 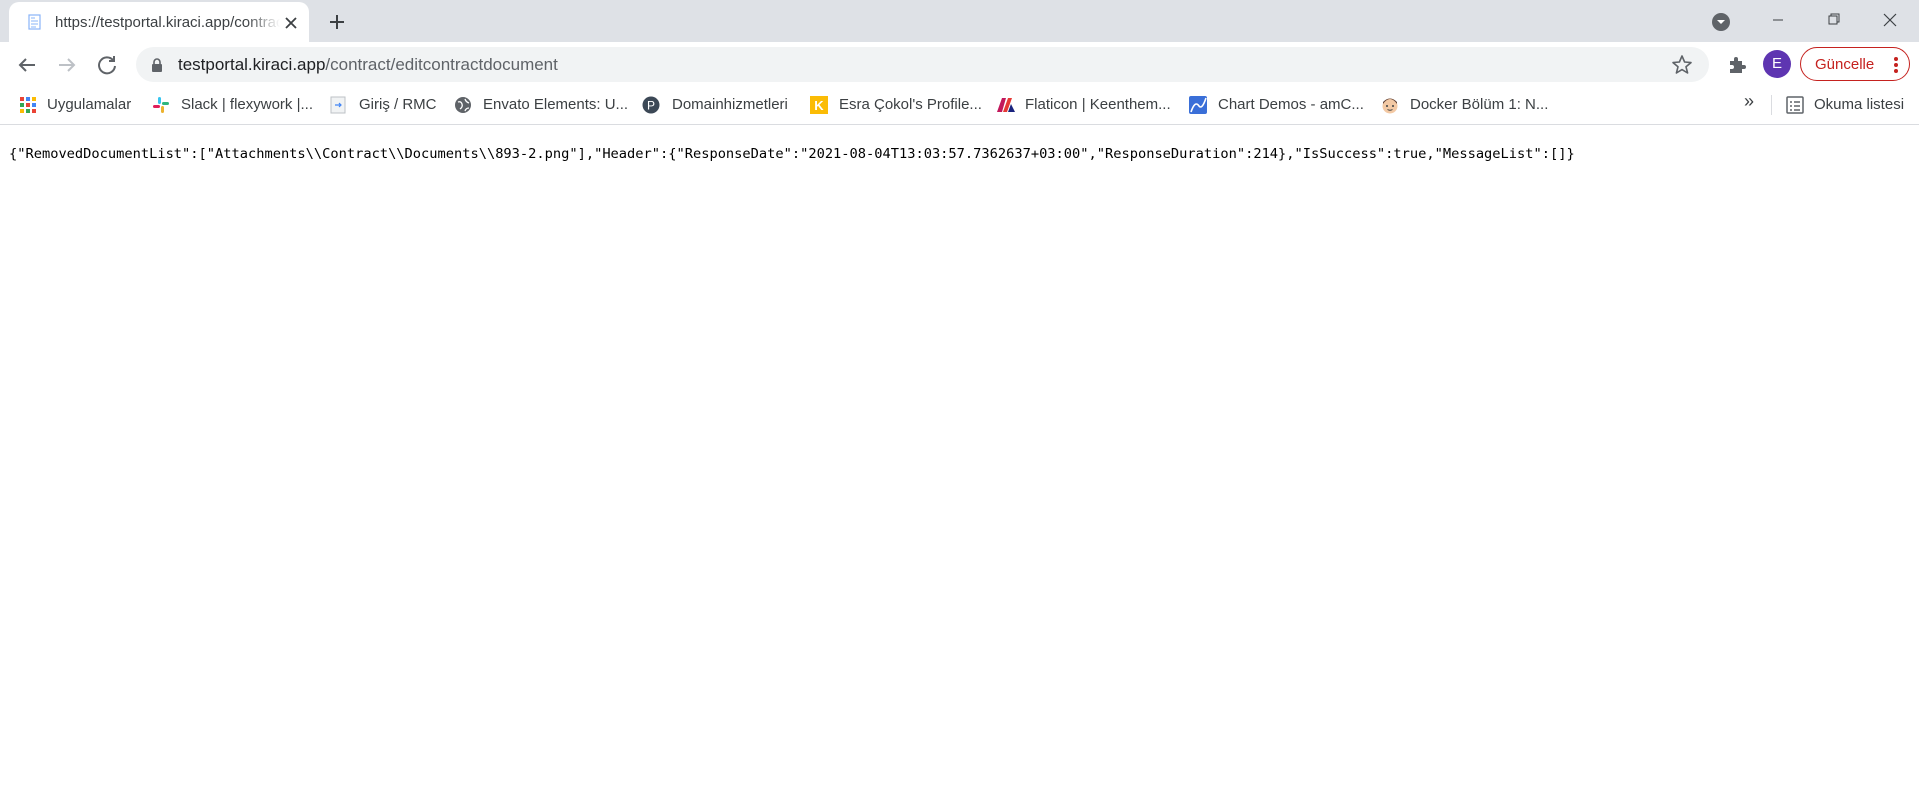 What do you see at coordinates (1721, 22) in the screenshot?
I see `tab-search-icon` at bounding box center [1721, 22].